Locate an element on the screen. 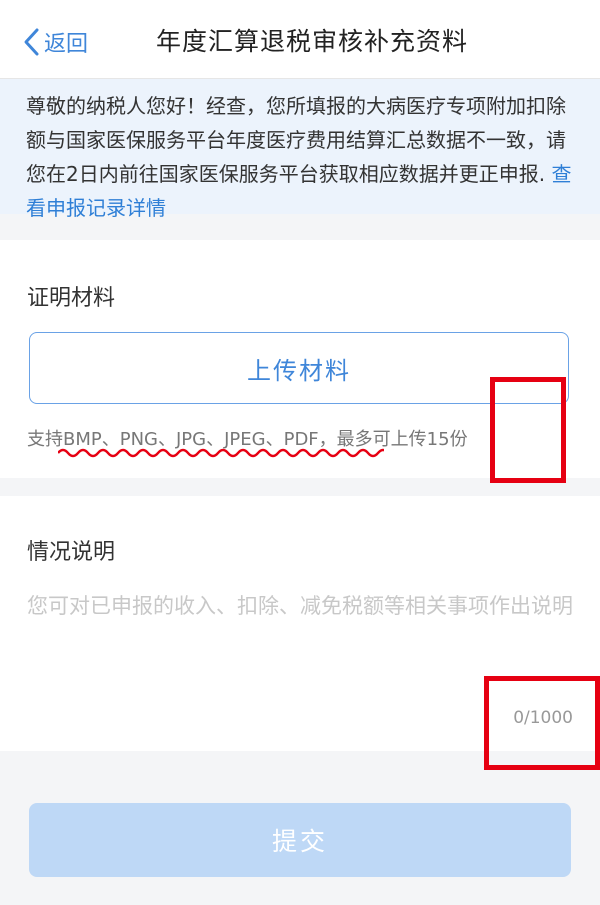 The height and width of the screenshot is (905, 600). nav-bar: 返回 年度汇算退税审核补充资料 is located at coordinates (300, 39).